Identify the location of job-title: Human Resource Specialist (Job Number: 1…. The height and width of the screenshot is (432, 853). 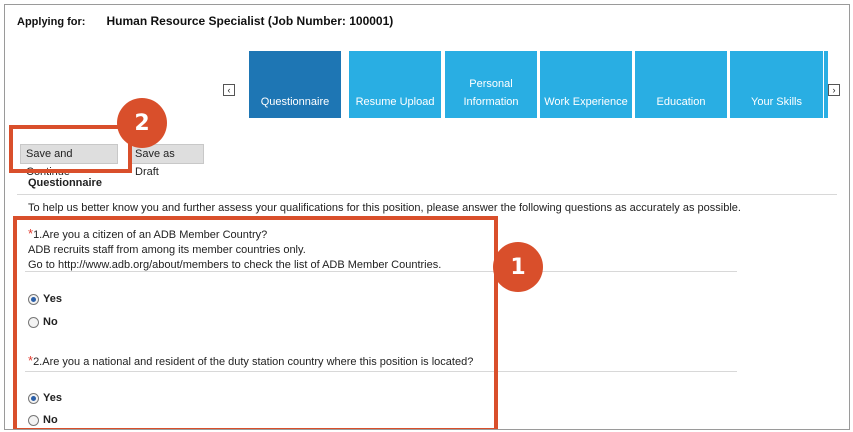
(250, 21).